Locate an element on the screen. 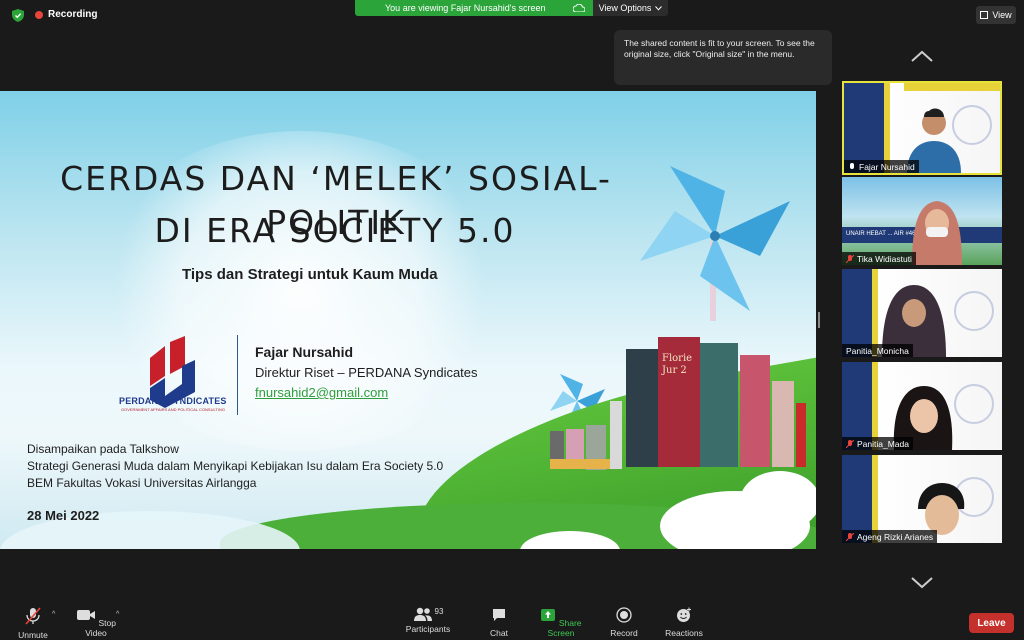 Image resolution: width=1024 pixels, height=640 pixels. record-icon is located at coordinates (624, 615).